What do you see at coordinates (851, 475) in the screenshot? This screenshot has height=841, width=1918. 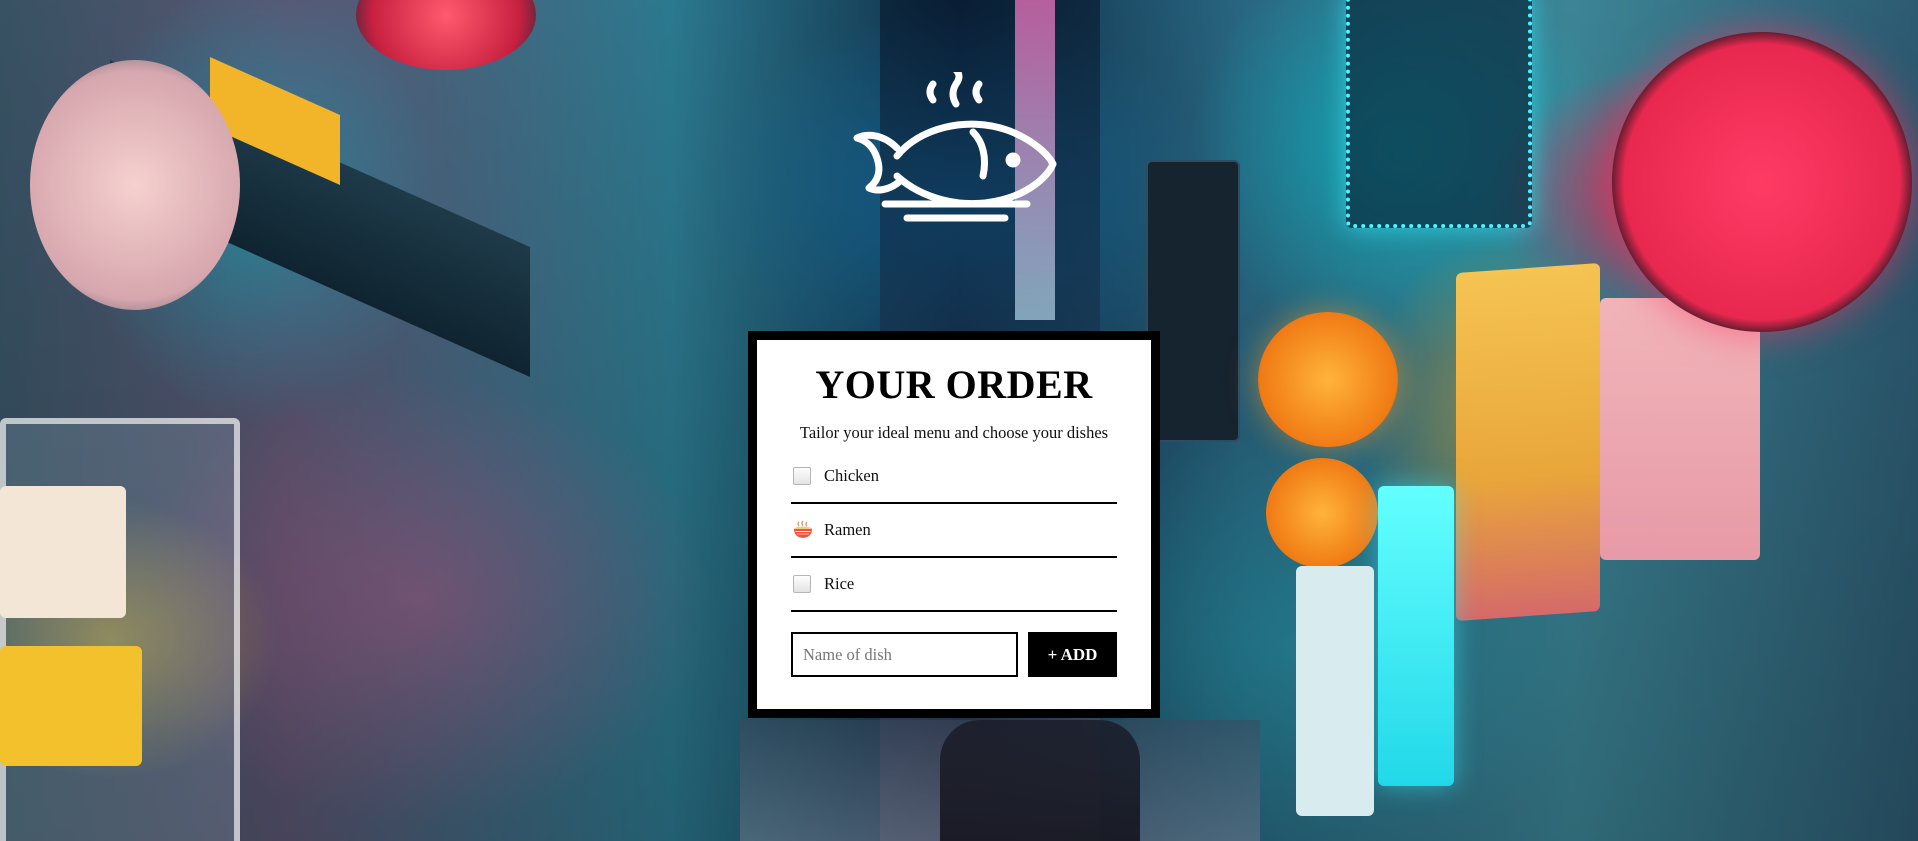 I see `dish-label-chicken: Chicken` at bounding box center [851, 475].